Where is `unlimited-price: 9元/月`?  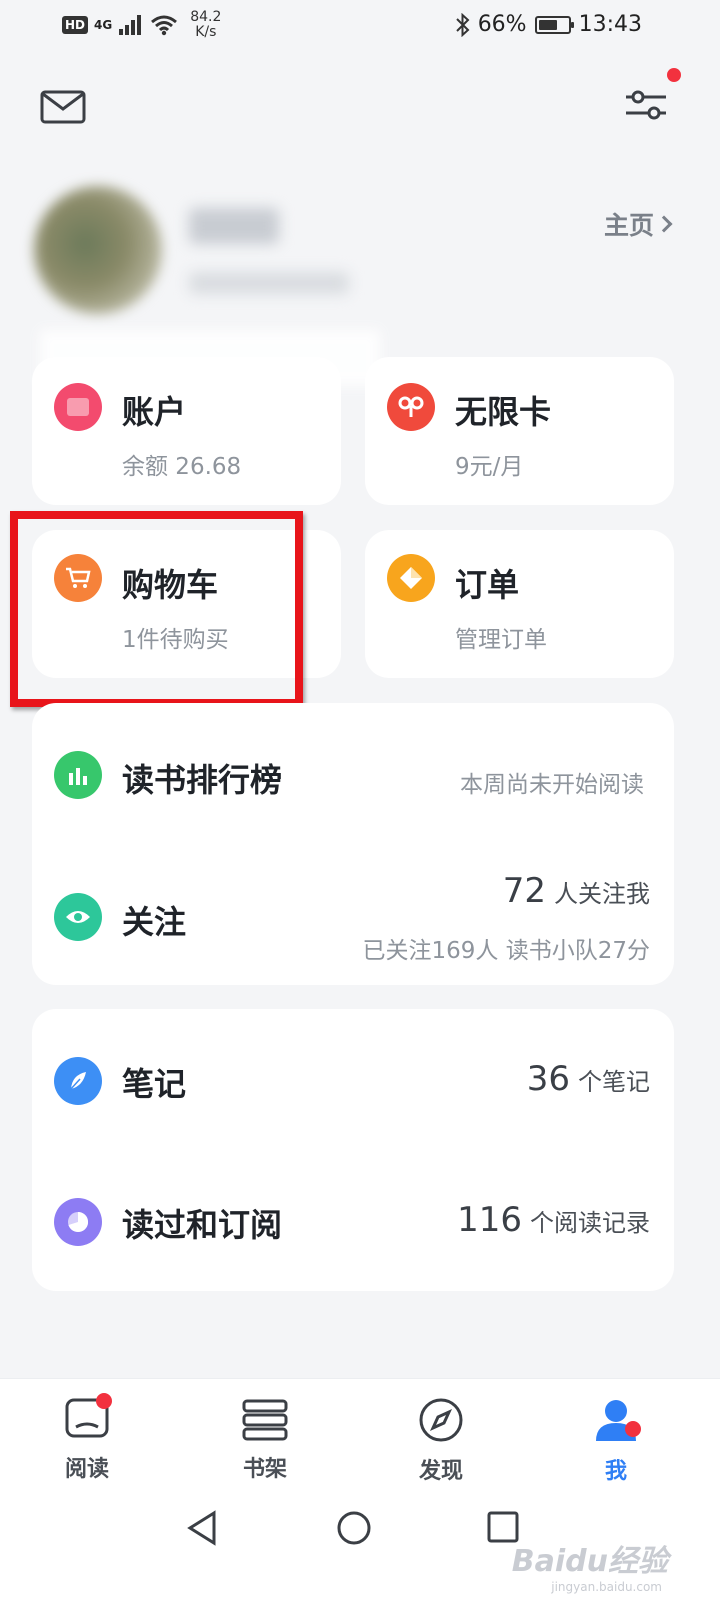
unlimited-price: 9元/月 is located at coordinates (489, 467).